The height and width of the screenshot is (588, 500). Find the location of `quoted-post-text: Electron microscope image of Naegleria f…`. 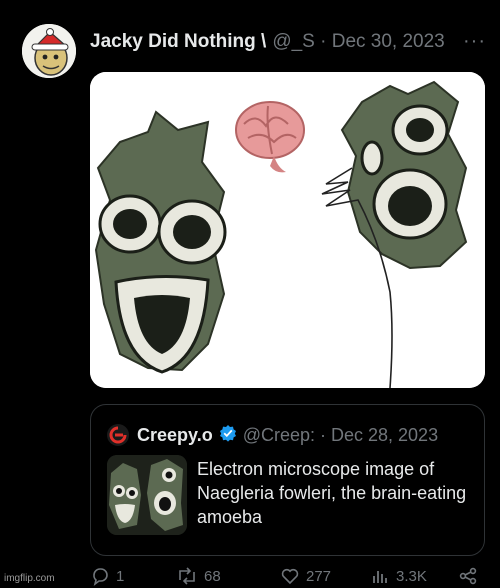

quoted-post-text: Electron microscope image of Naegleria f… is located at coordinates (332, 493).